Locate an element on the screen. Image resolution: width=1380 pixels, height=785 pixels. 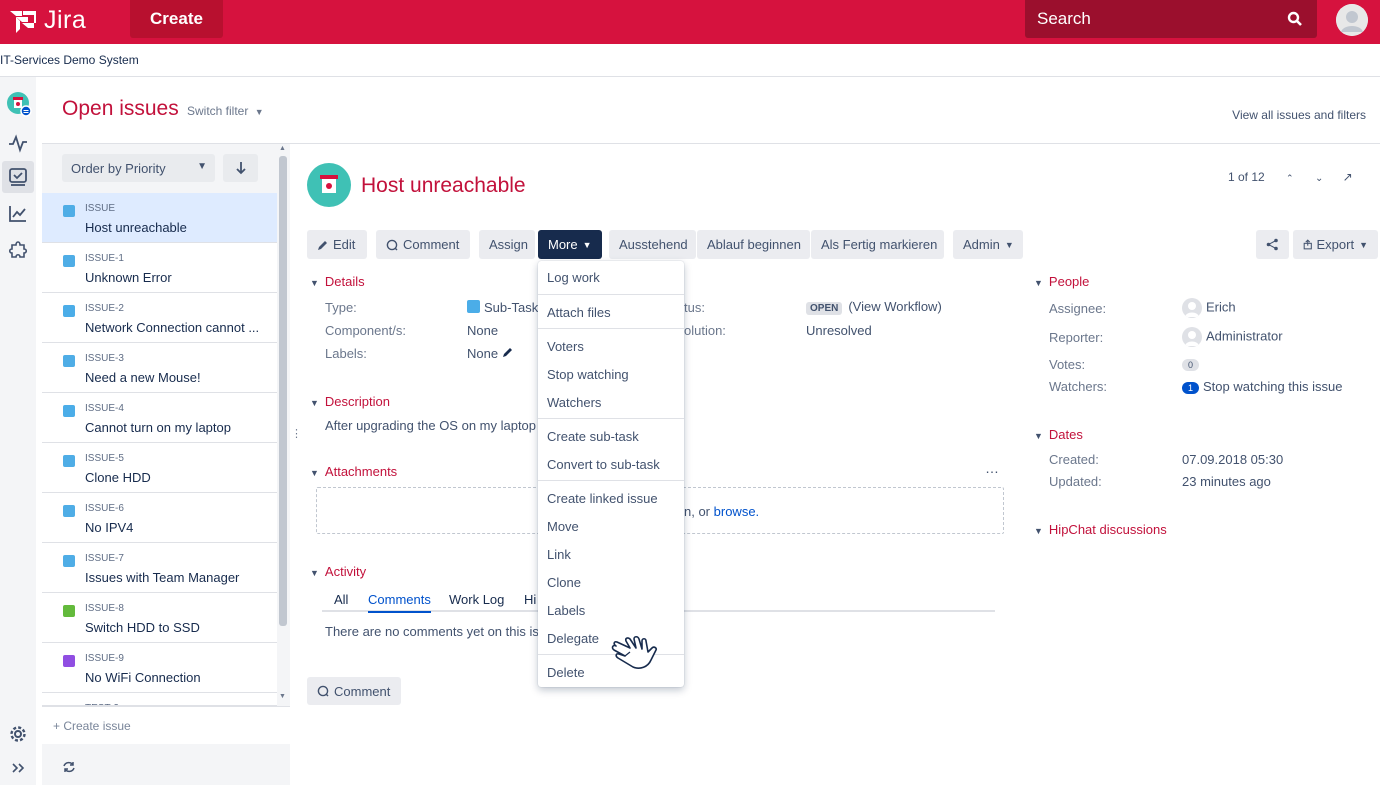
menu-item-labels: Labels is located at coordinates (566, 610).